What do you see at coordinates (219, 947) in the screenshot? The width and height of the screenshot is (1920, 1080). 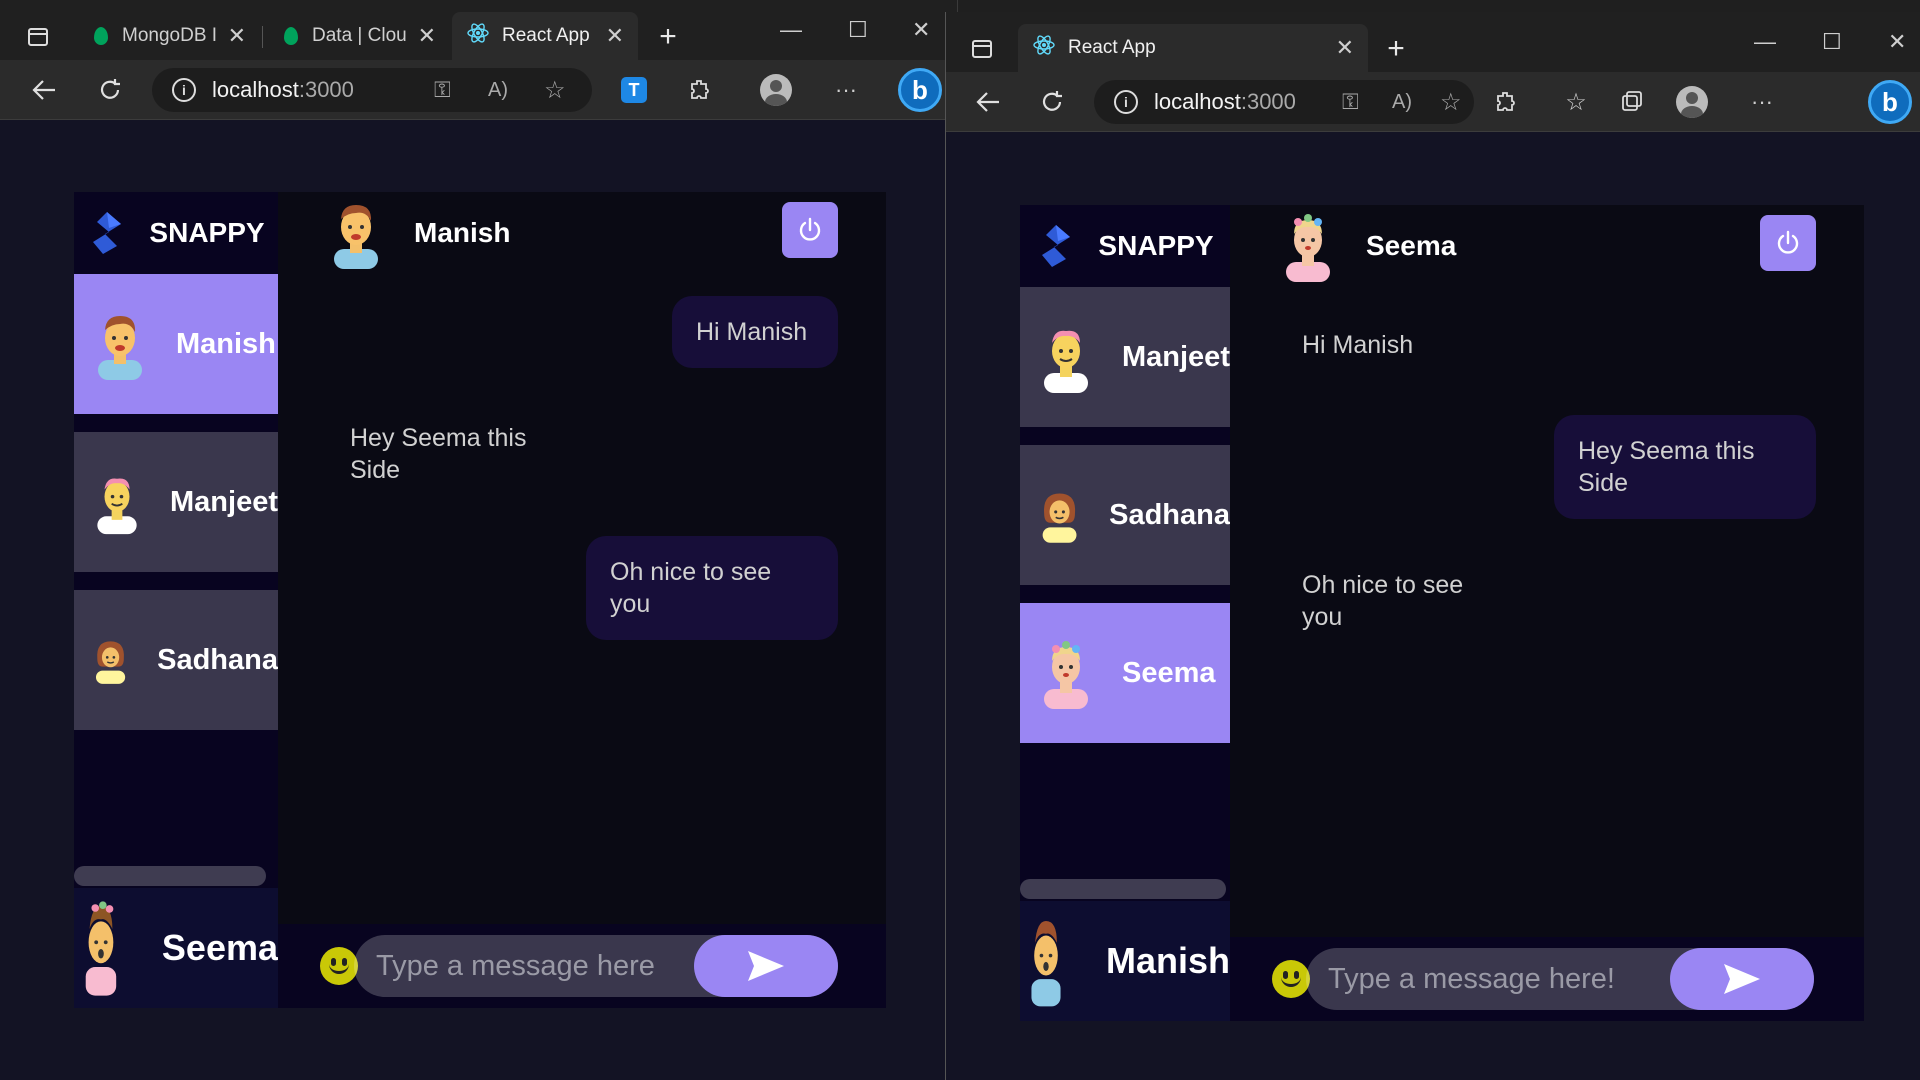 I see `current-user-name: Seema` at bounding box center [219, 947].